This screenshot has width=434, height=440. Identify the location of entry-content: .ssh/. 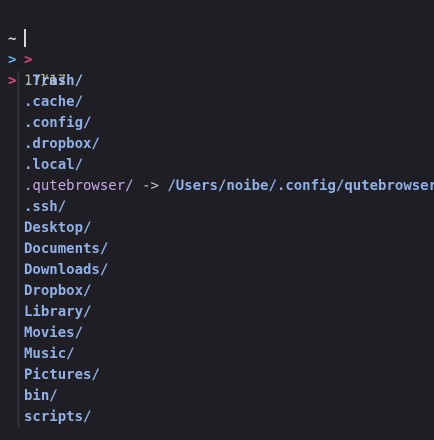
(45, 207).